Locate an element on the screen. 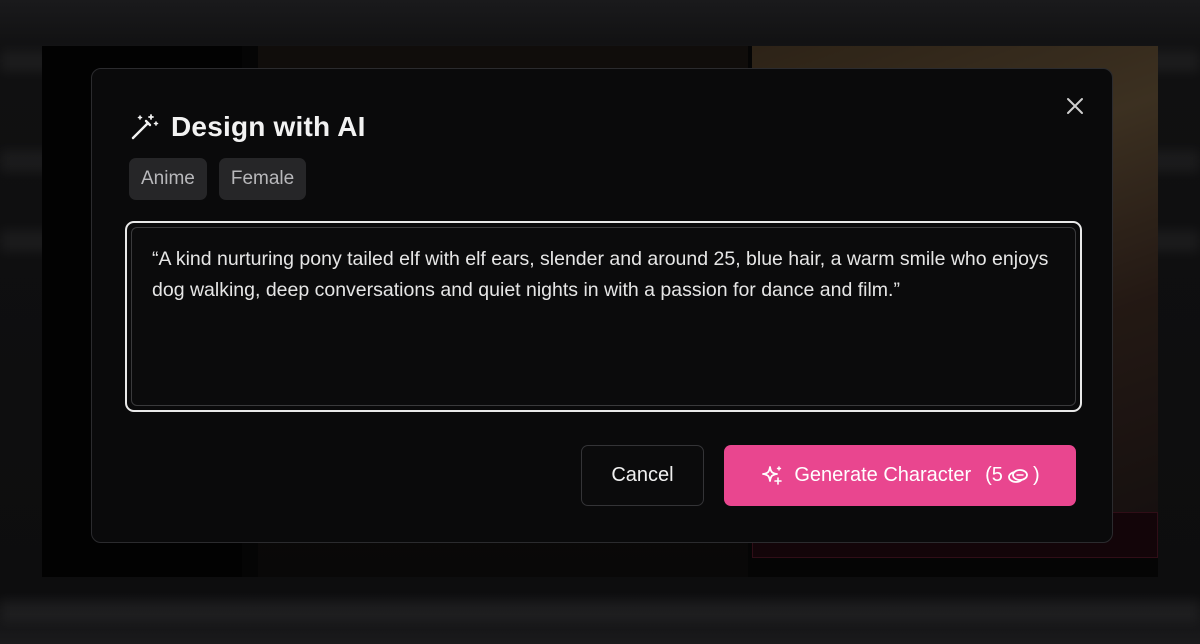 The image size is (1200, 644). tag-list: Anime Female is located at coordinates (218, 179).